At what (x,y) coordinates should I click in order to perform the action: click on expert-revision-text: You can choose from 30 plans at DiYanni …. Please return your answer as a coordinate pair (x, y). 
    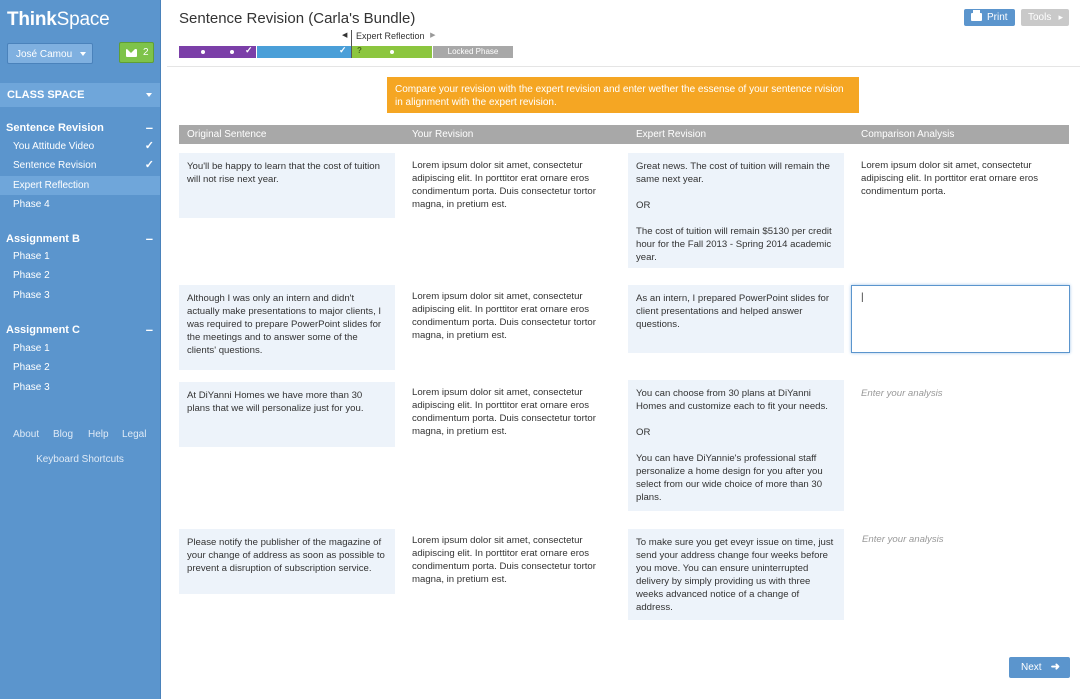
    Looking at the image, I should click on (732, 400).